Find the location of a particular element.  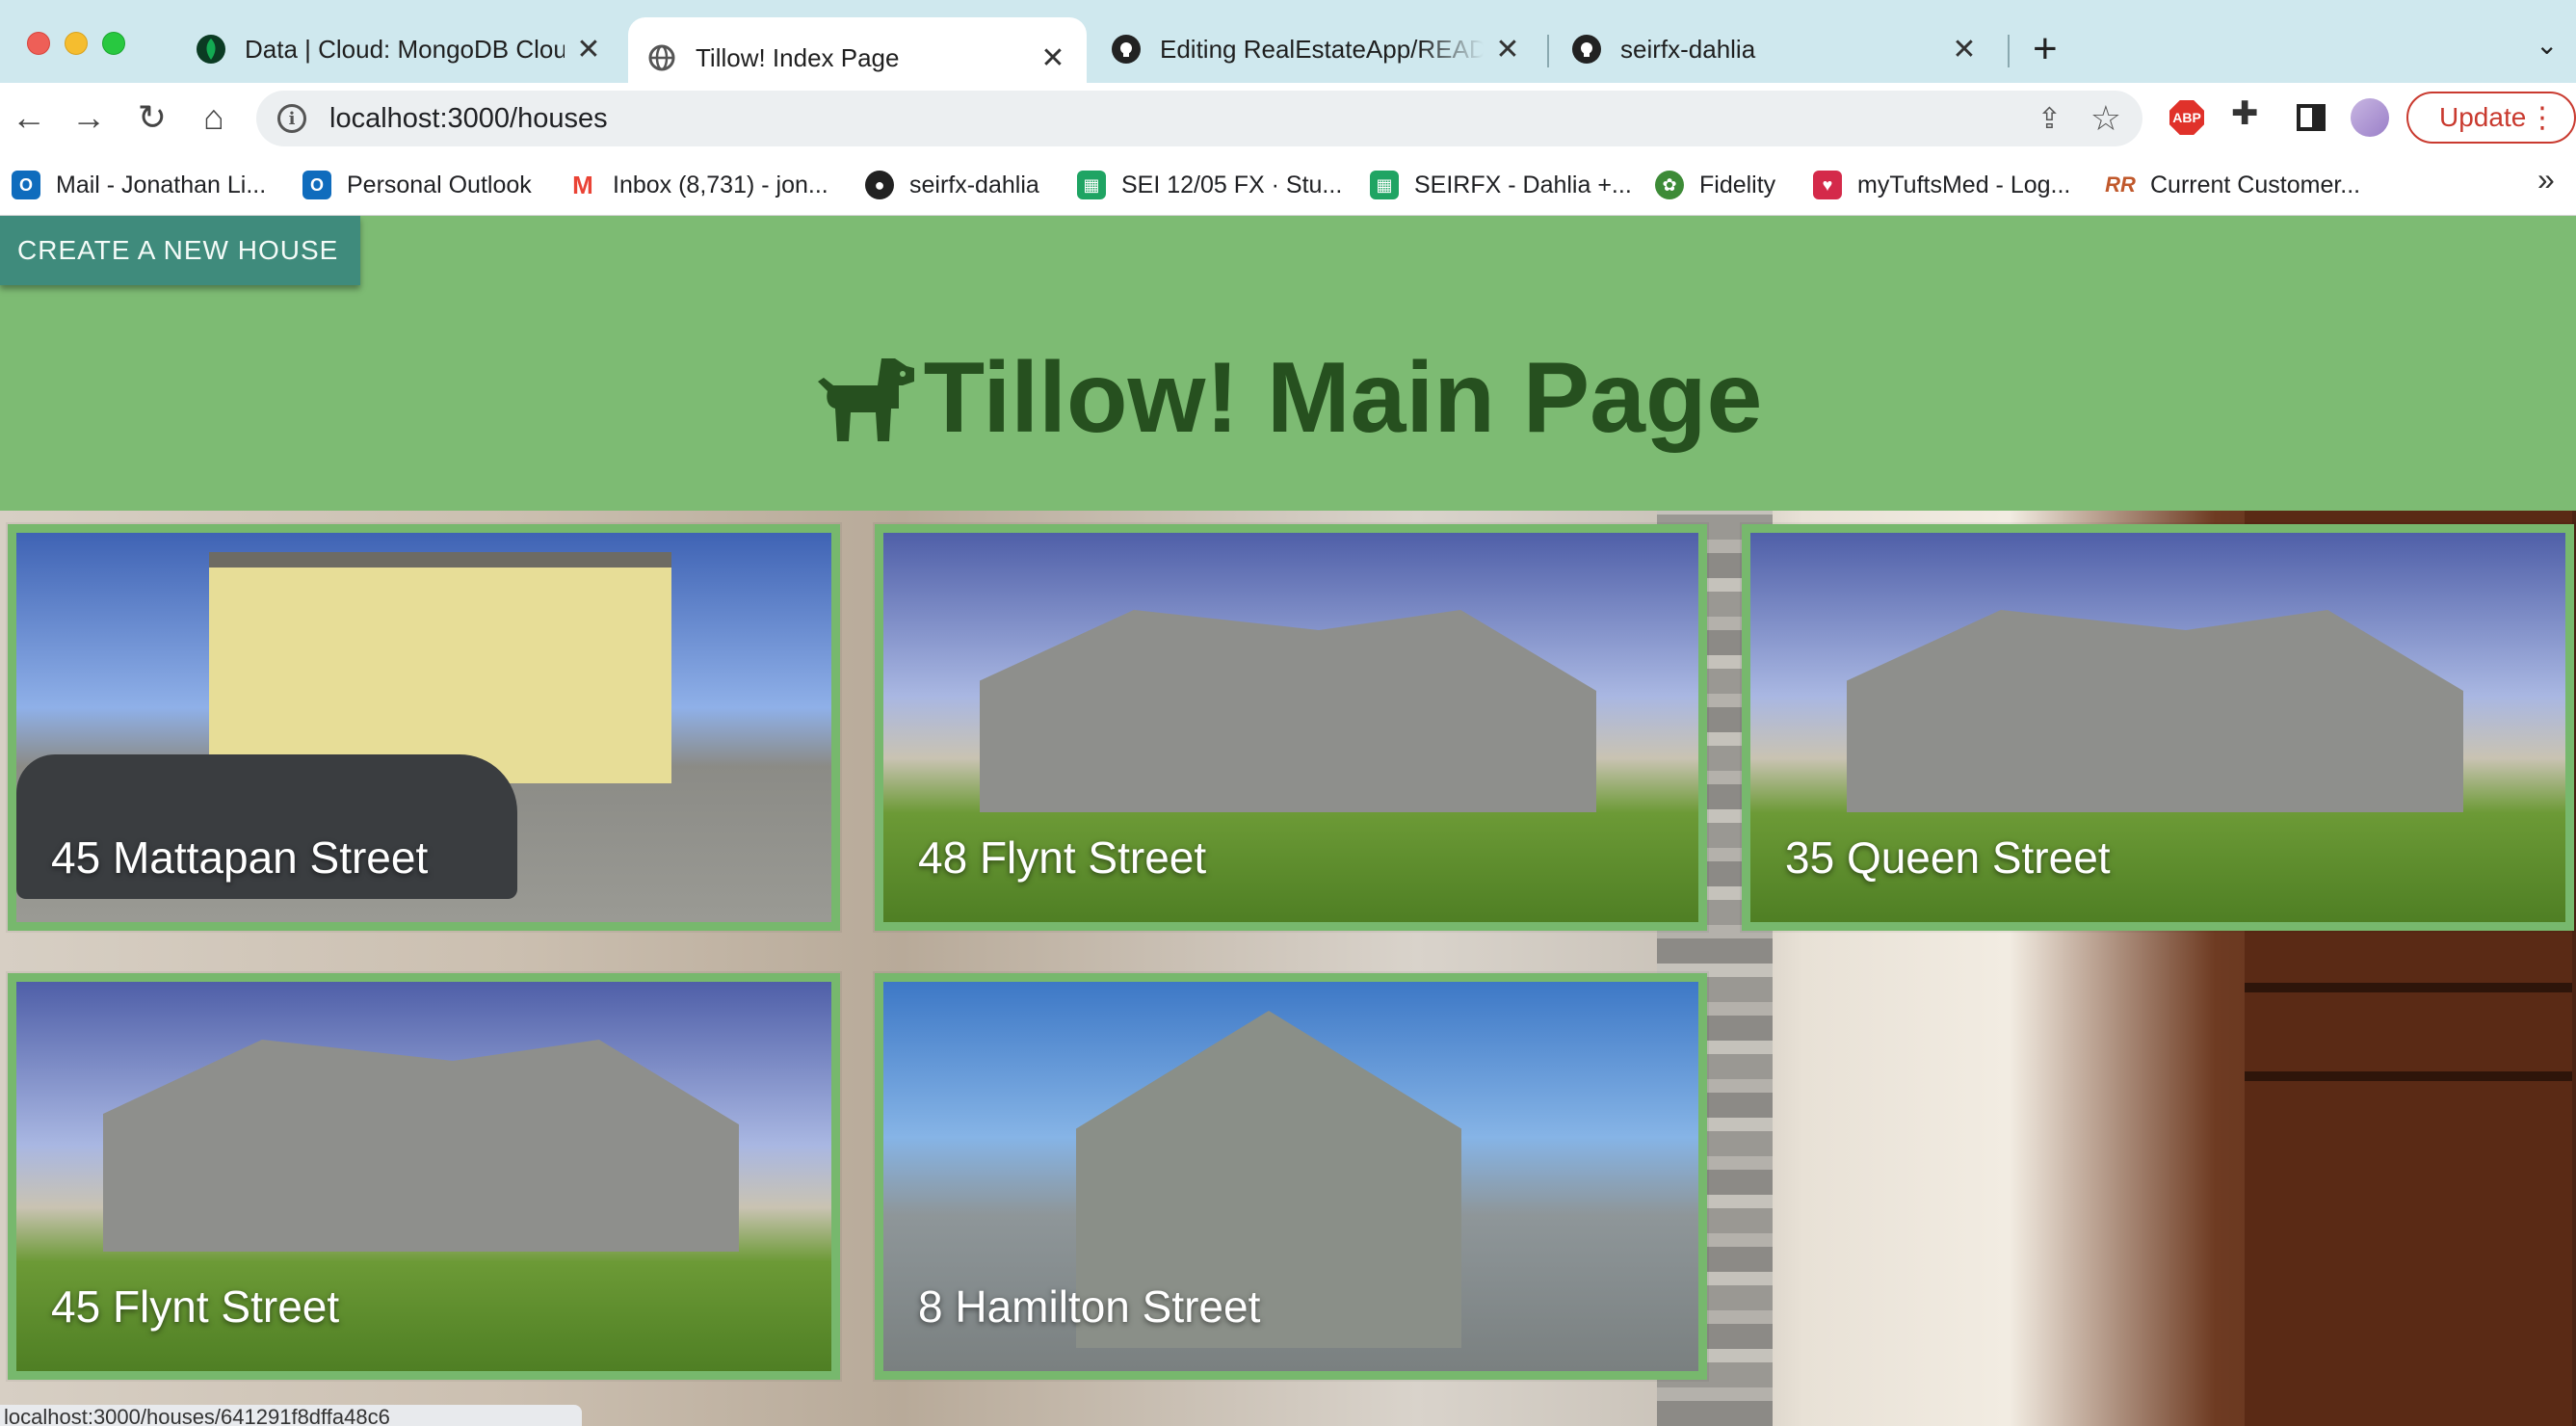

forward-button: → is located at coordinates (89, 118).